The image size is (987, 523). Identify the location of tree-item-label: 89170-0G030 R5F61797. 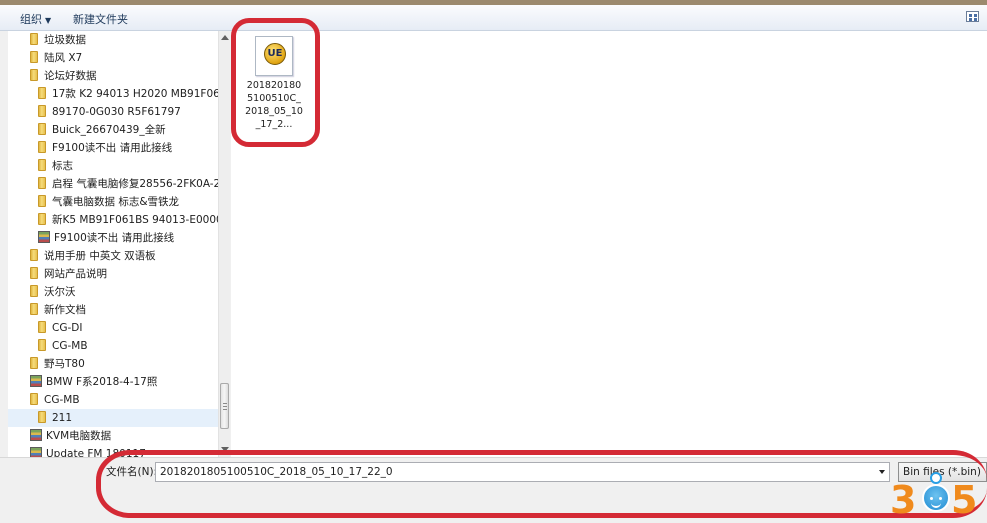
(116, 112).